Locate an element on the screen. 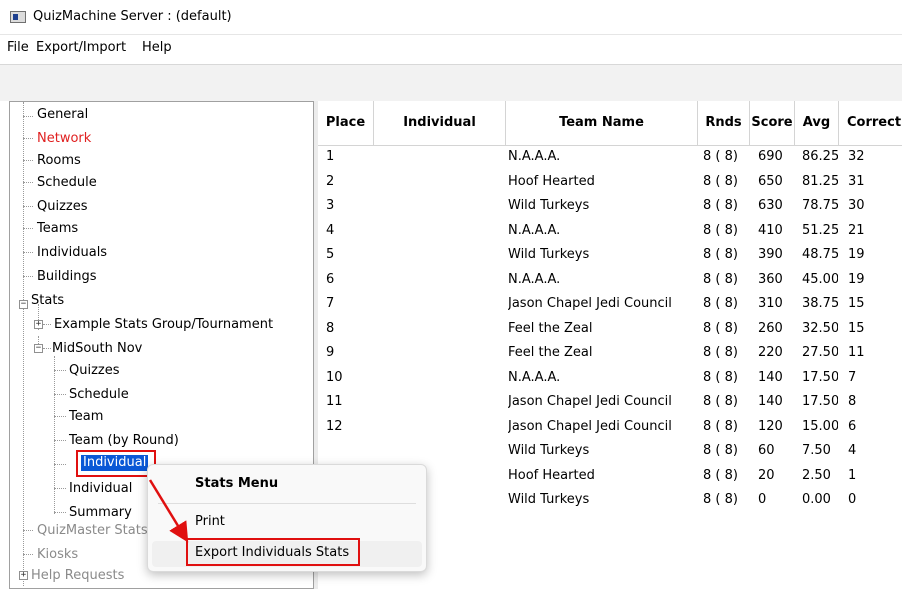 The image size is (902, 589). table-cell: 650 is located at coordinates (770, 181).